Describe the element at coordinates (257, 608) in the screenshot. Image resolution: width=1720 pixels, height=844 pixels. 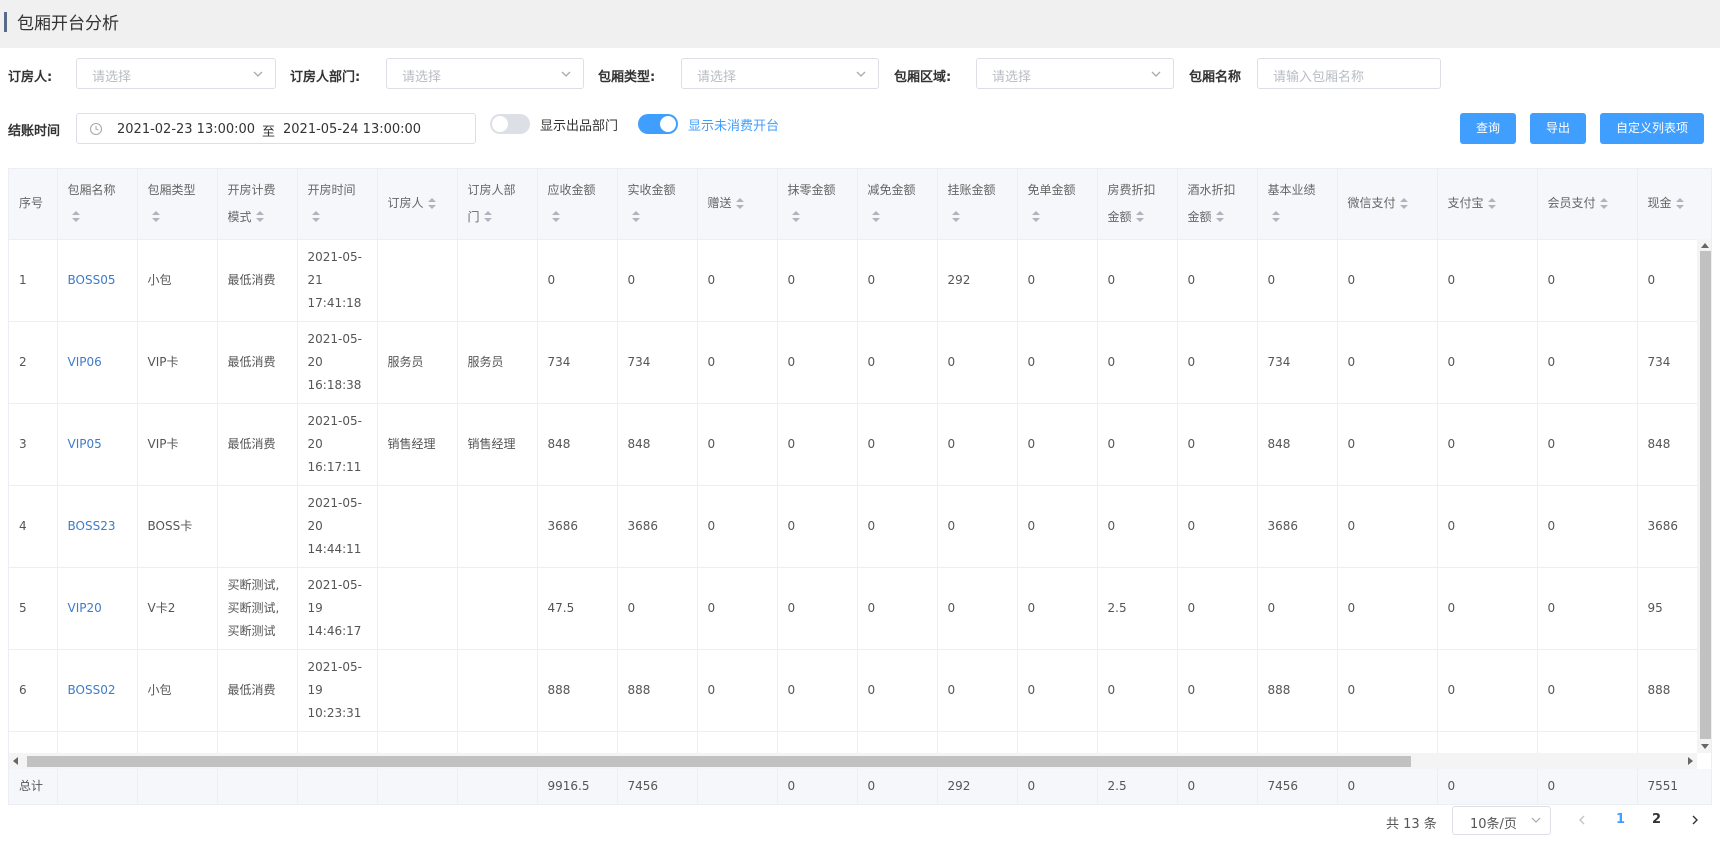
I see `table-cell: 买断测试,买断测试,买断测试` at that location.